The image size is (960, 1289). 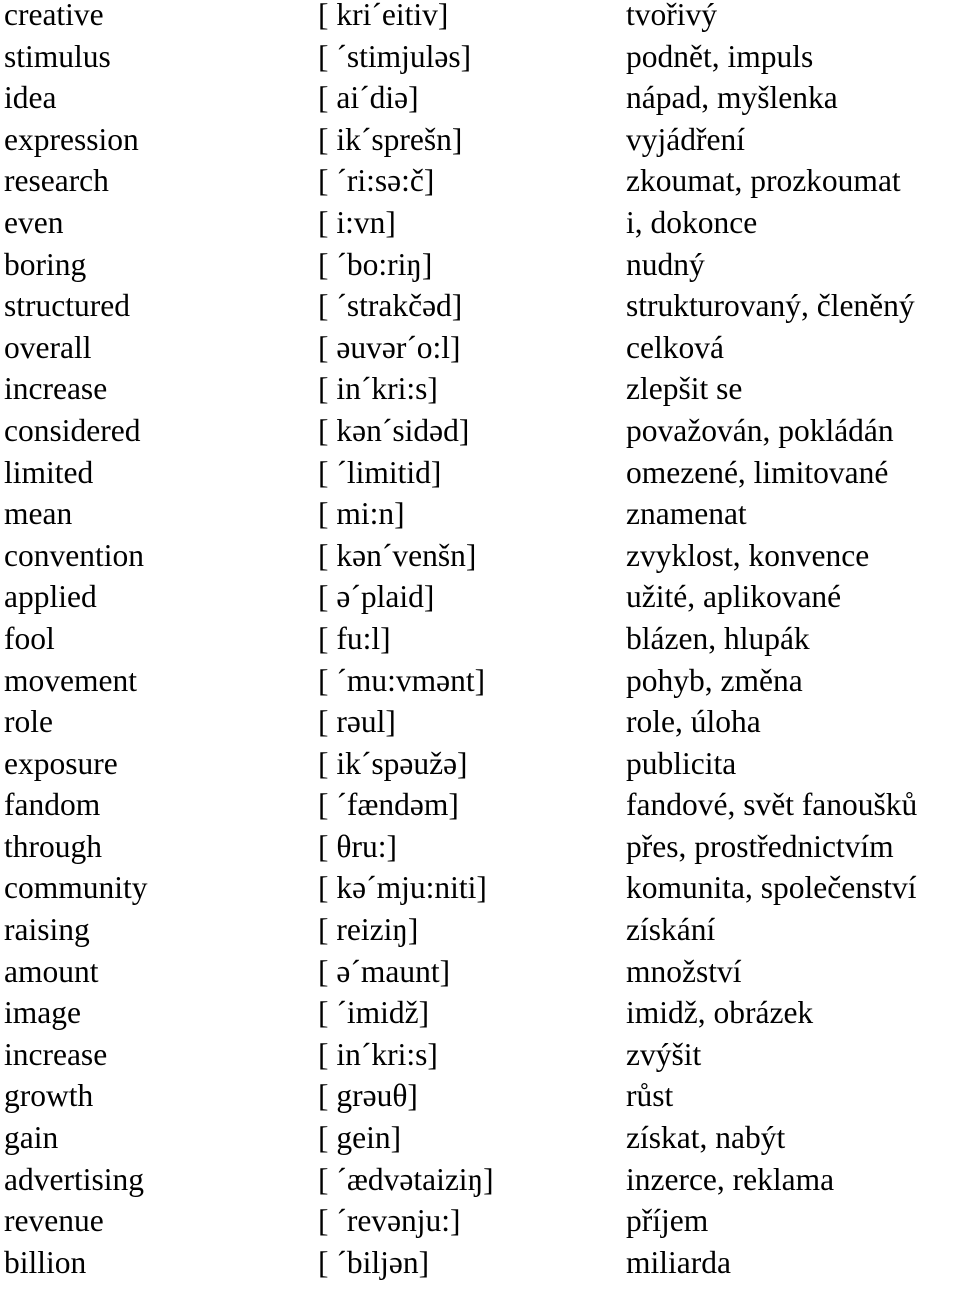 What do you see at coordinates (480, 181) in the screenshot?
I see `vocabulary-row: research [ ´ri:sə:č] zkoumat, prozkoumat` at bounding box center [480, 181].